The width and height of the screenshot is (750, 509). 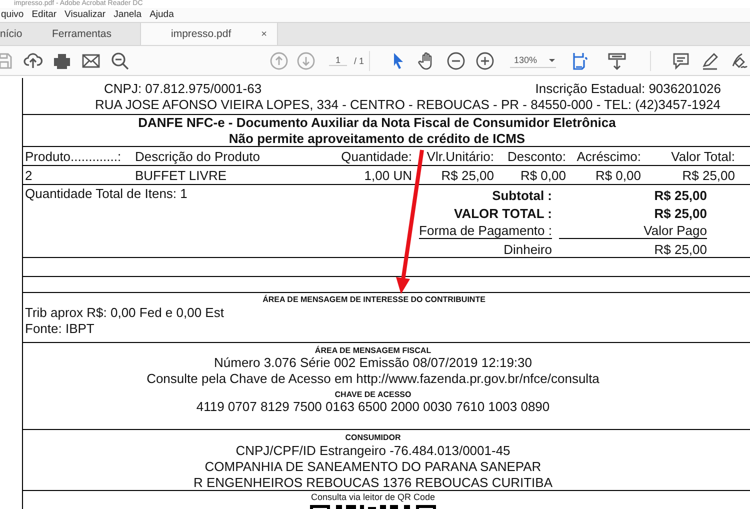 I want to click on consumer-text: CNPJ/CPF/ID Estrangeiro -76.484.013/0001-45, so click(x=373, y=451).